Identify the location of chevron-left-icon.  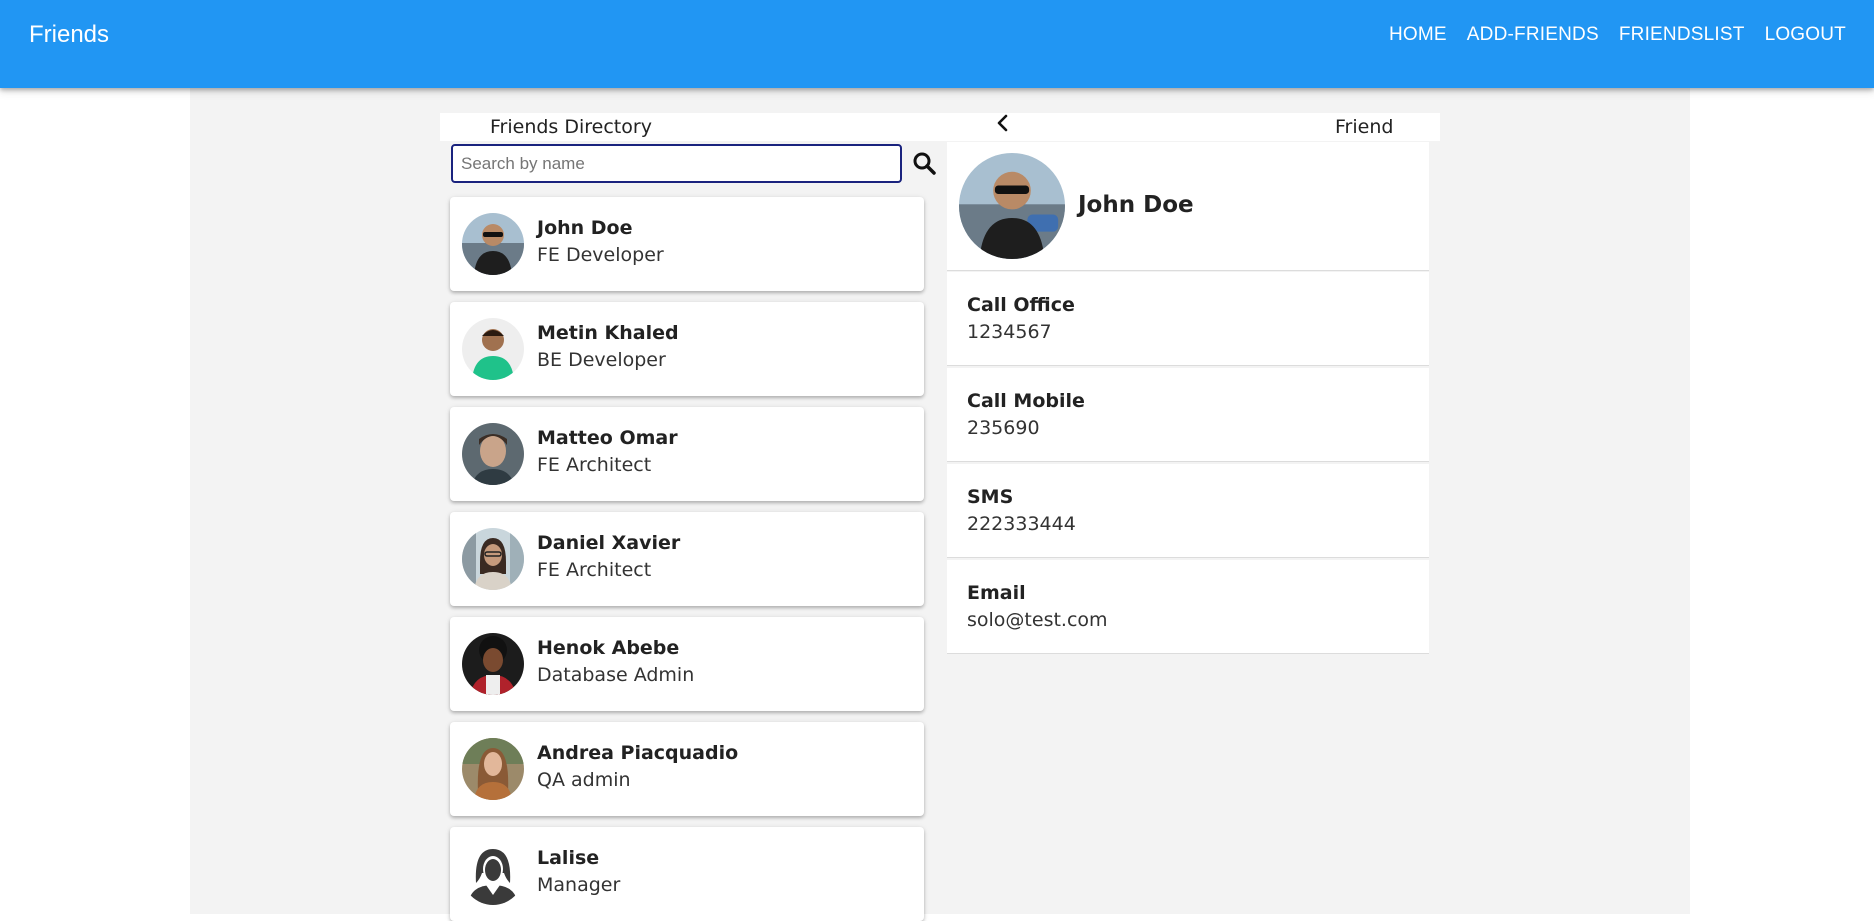
(1003, 123).